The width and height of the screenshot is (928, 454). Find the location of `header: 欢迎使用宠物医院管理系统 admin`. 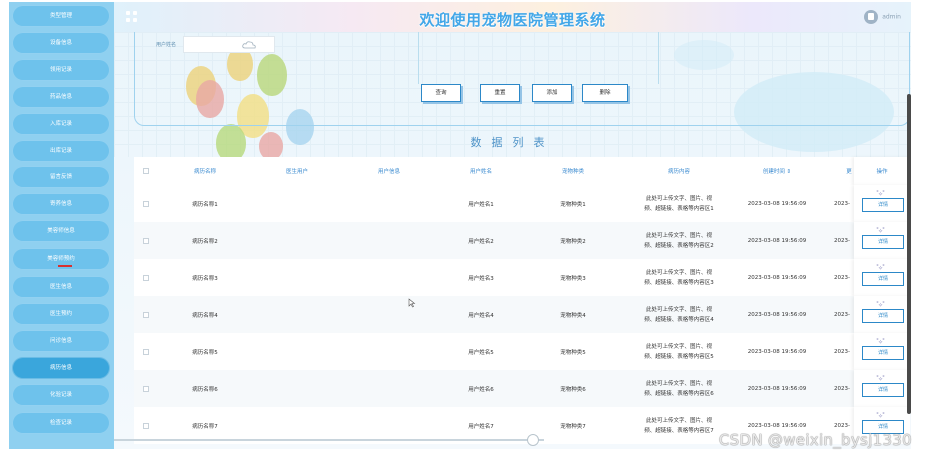

header: 欢迎使用宠物医院管理系统 admin is located at coordinates (512, 17).